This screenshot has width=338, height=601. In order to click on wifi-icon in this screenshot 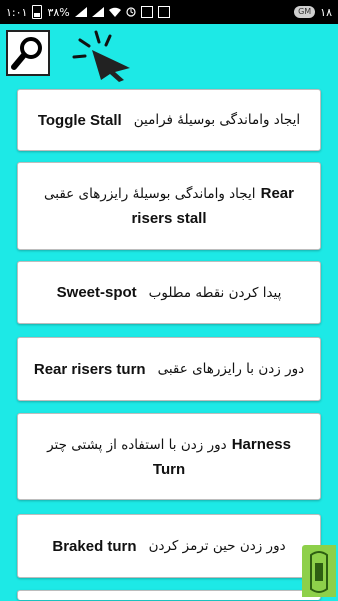, I will do `click(115, 12)`.